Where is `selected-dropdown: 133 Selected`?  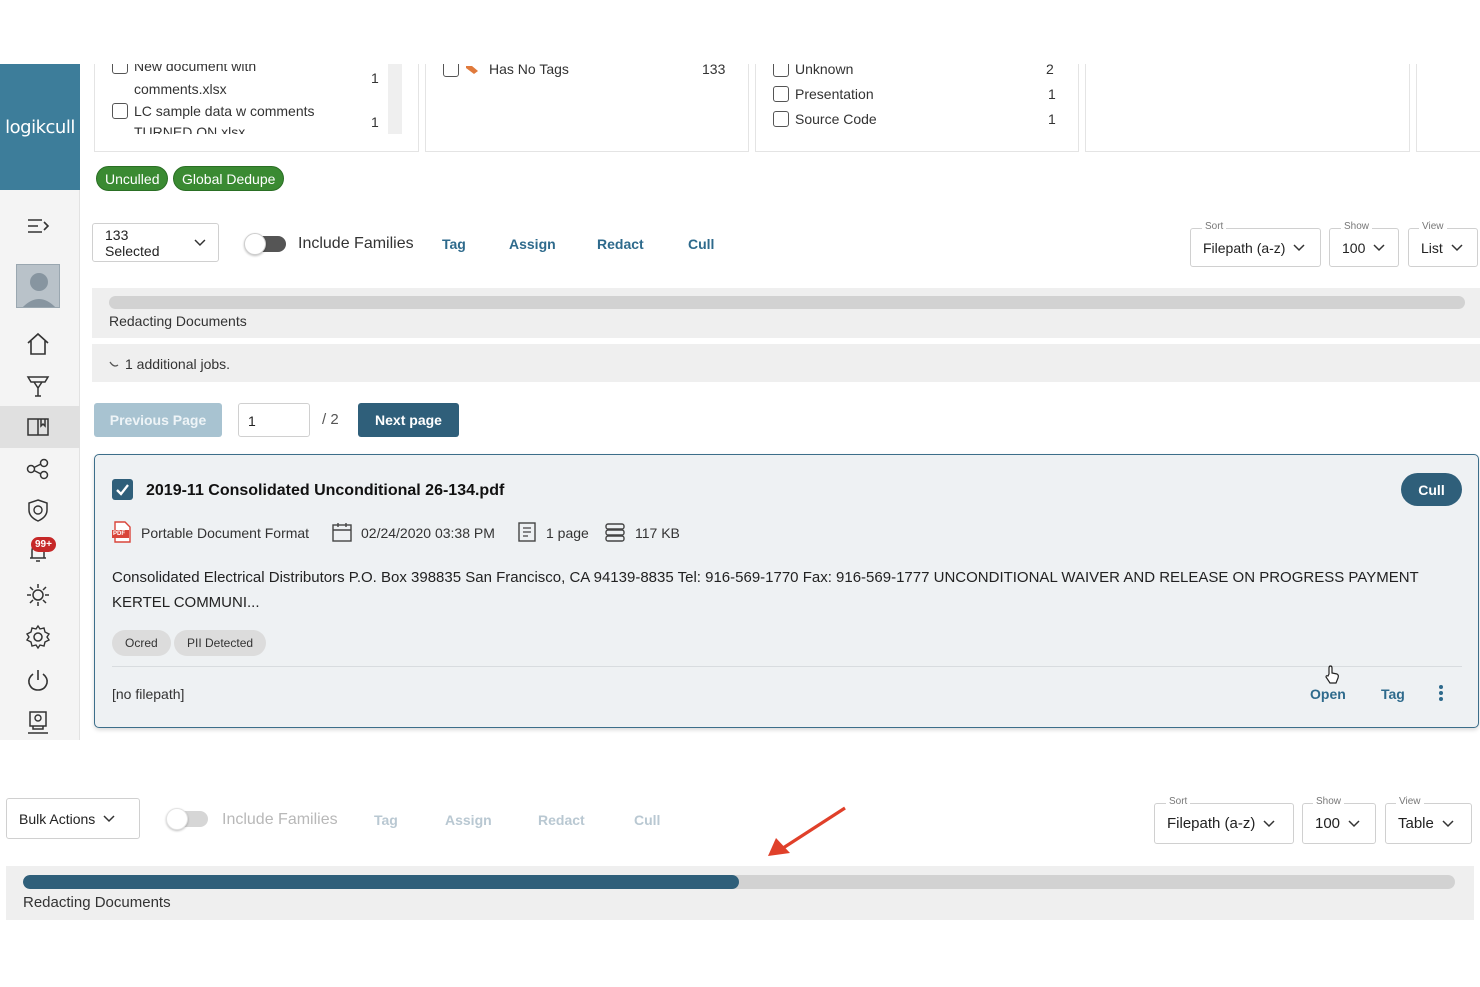 selected-dropdown: 133 Selected is located at coordinates (155, 242).